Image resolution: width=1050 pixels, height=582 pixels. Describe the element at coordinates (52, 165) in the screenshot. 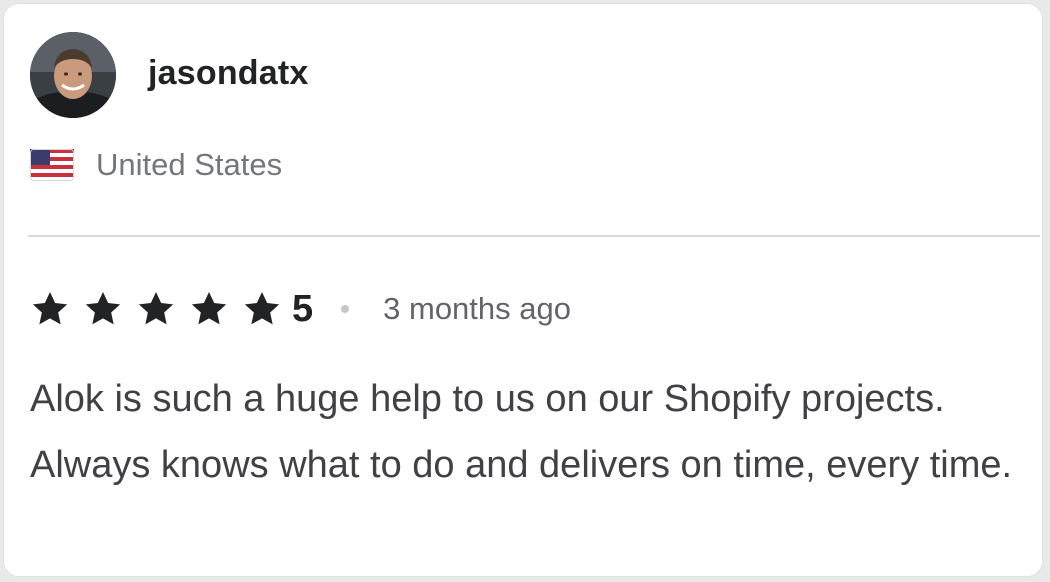

I see `us-flag-icon` at that location.